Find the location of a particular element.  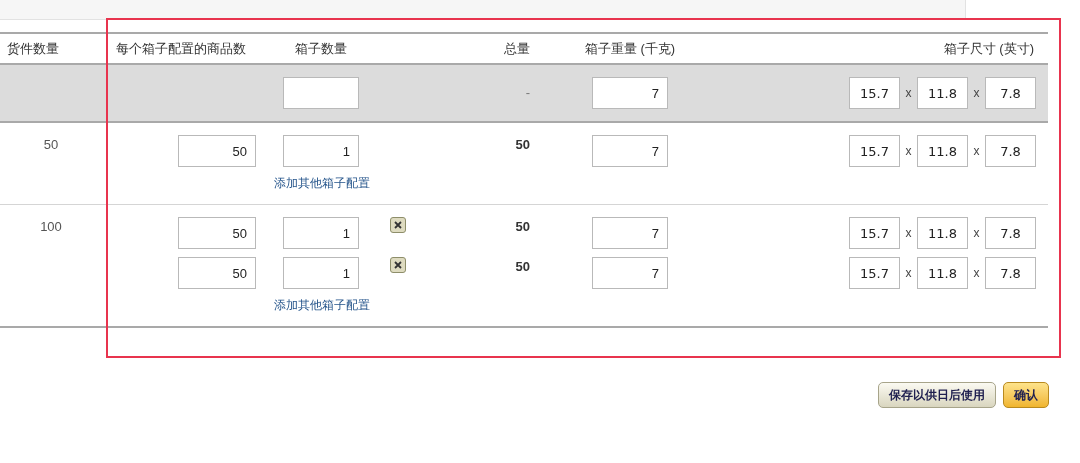

column-header: 货件数量 is located at coordinates (33, 48).